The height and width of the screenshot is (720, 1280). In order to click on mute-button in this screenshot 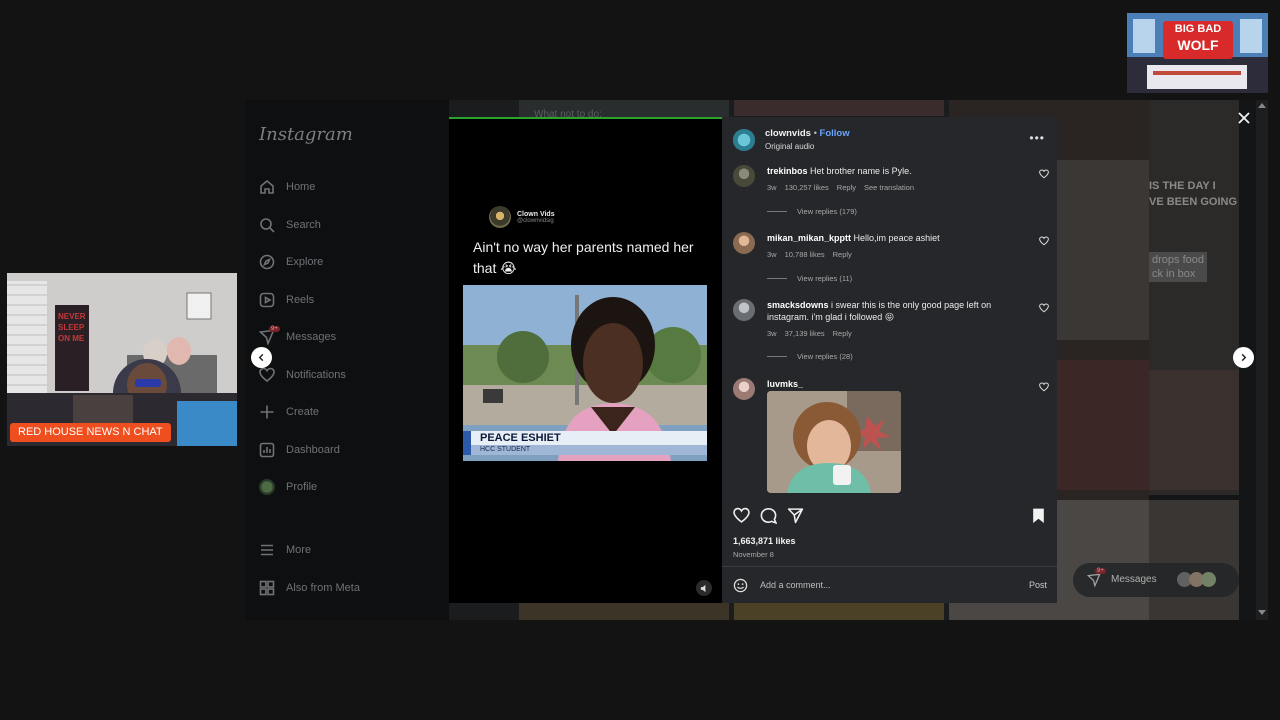, I will do `click(704, 588)`.